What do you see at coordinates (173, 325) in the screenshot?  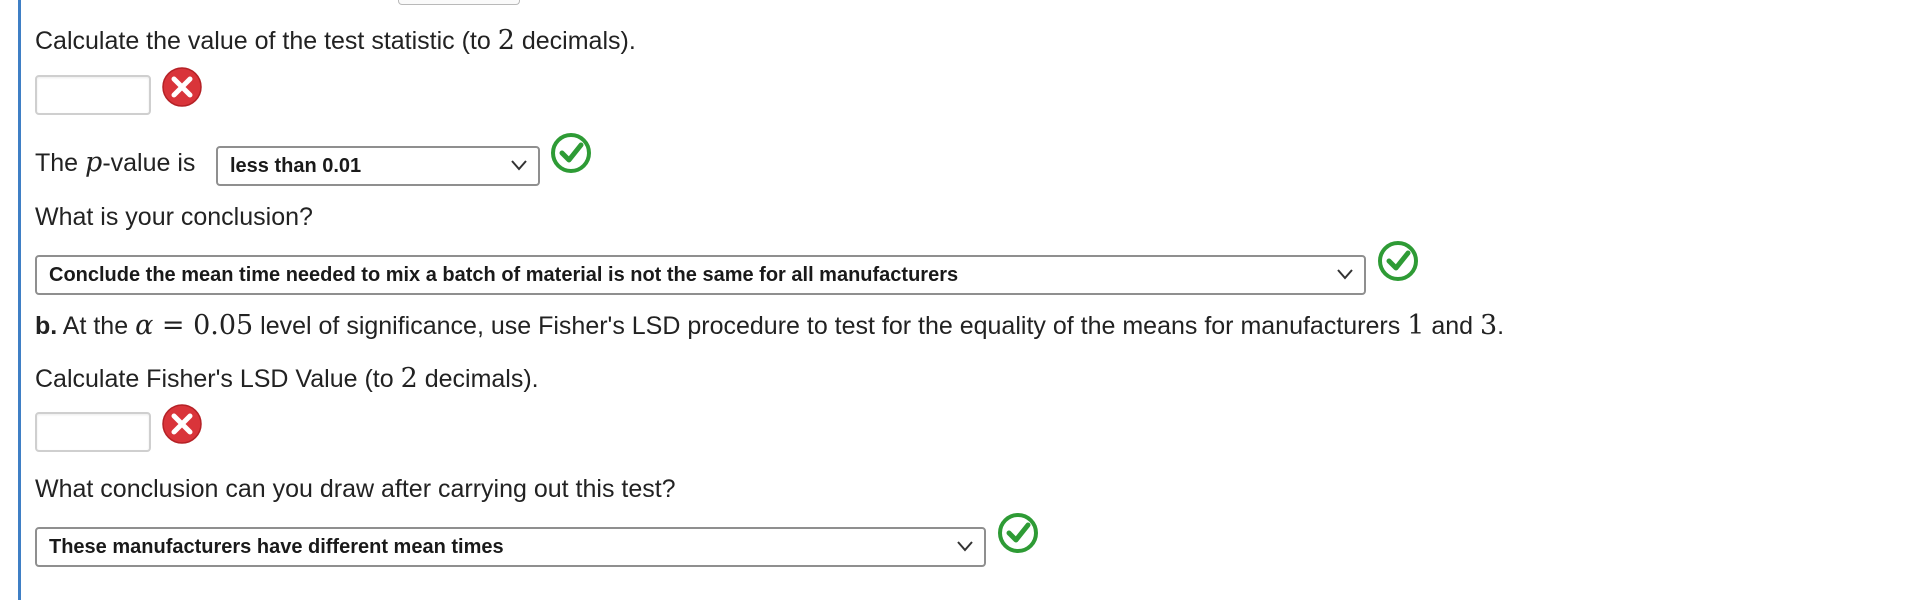 I see `equals-sign: =` at bounding box center [173, 325].